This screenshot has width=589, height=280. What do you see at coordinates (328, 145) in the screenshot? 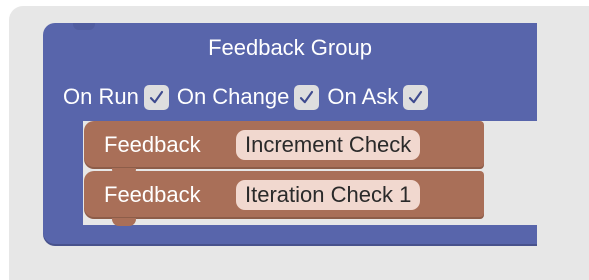
I see `feedback-name-field: Increment Check` at bounding box center [328, 145].